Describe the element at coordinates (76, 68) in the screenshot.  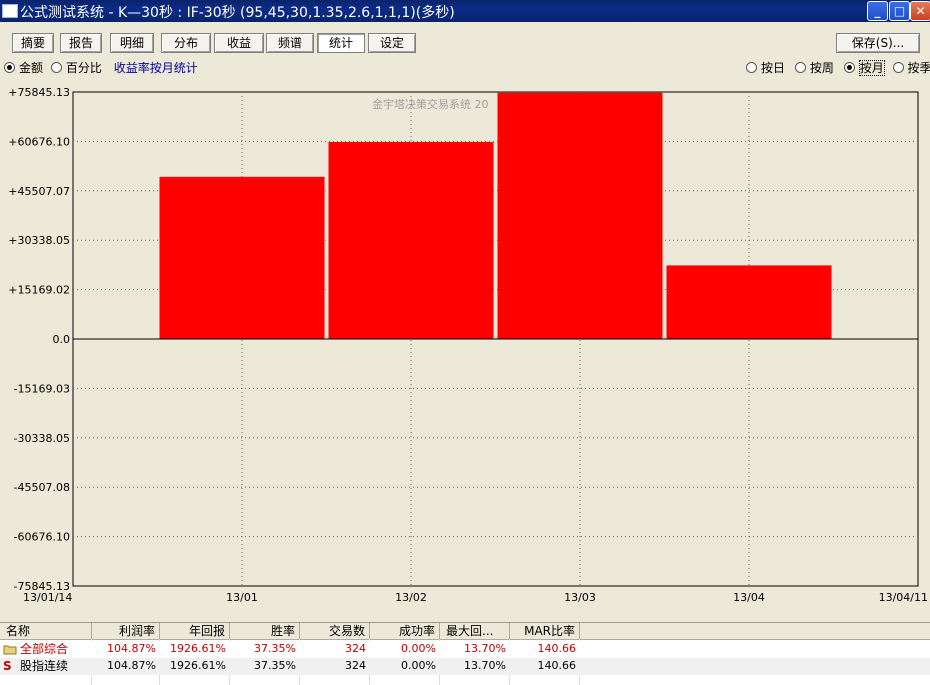
I see `percent-radio: 百分比` at that location.